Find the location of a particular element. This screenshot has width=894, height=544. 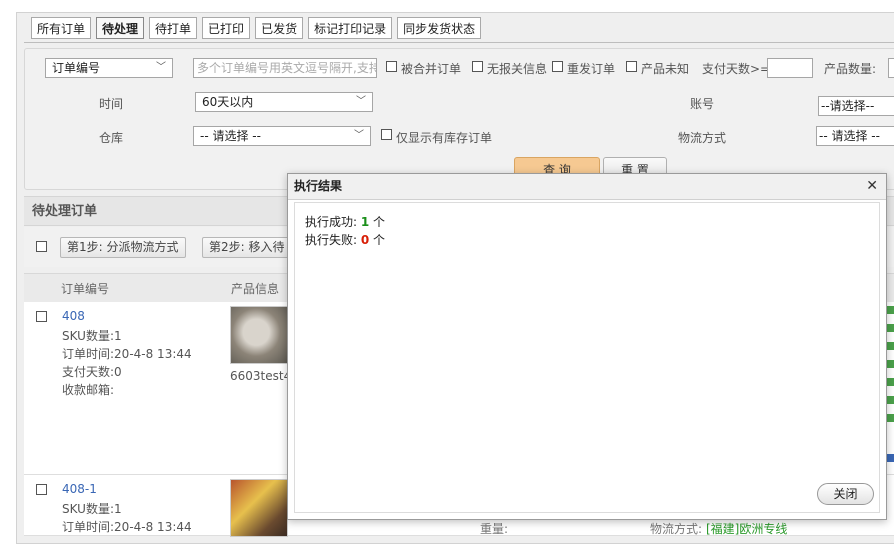

tab-shipped: 已发货 is located at coordinates (279, 28).